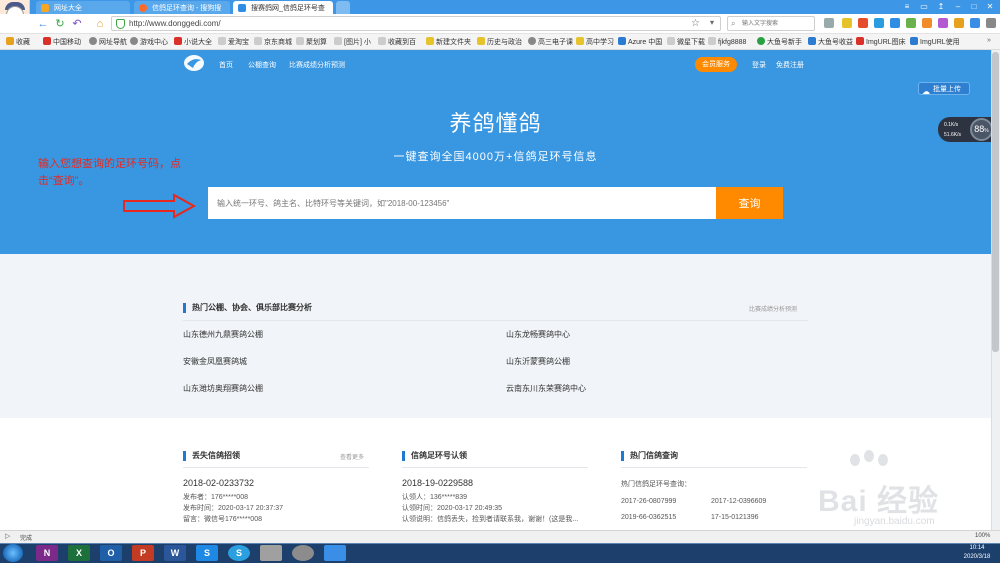 The image size is (1000, 563). Describe the element at coordinates (935, 42) in the screenshot. I see `bookmark-item: ImgURL使用` at that location.